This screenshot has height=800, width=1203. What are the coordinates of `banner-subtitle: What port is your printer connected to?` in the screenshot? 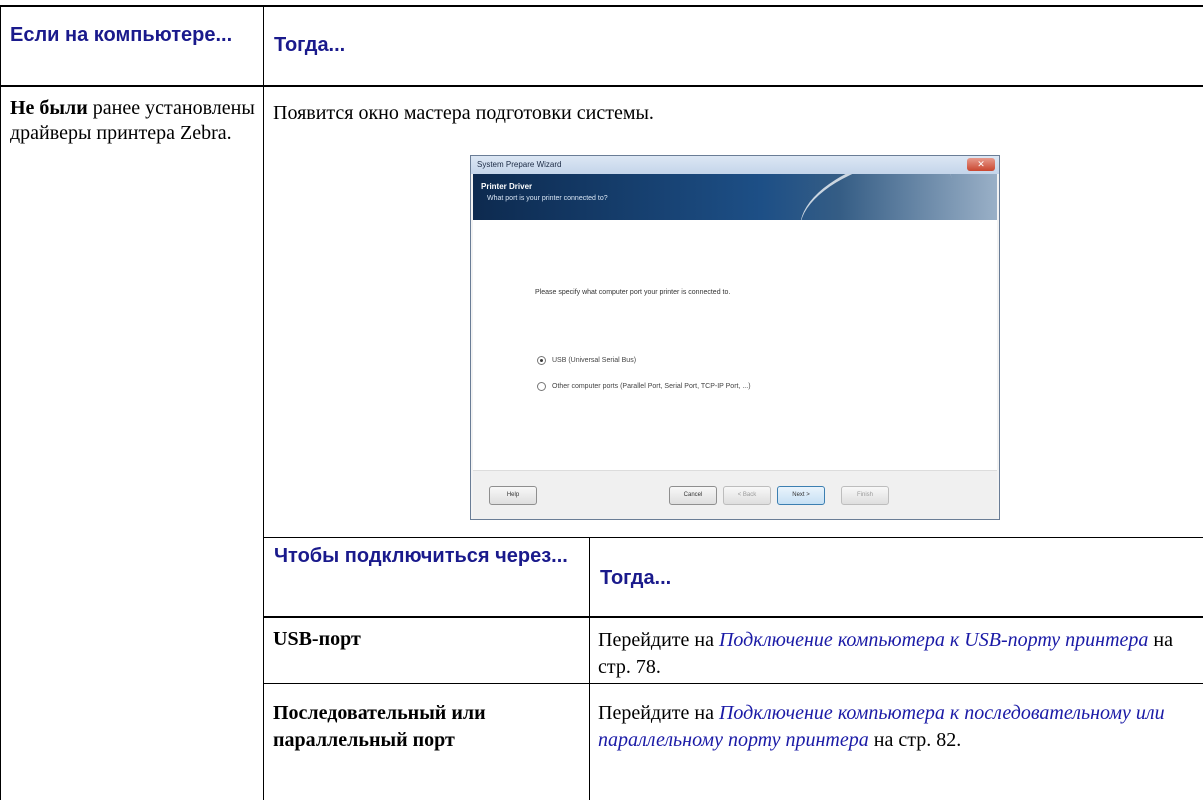 It's located at (547, 198).